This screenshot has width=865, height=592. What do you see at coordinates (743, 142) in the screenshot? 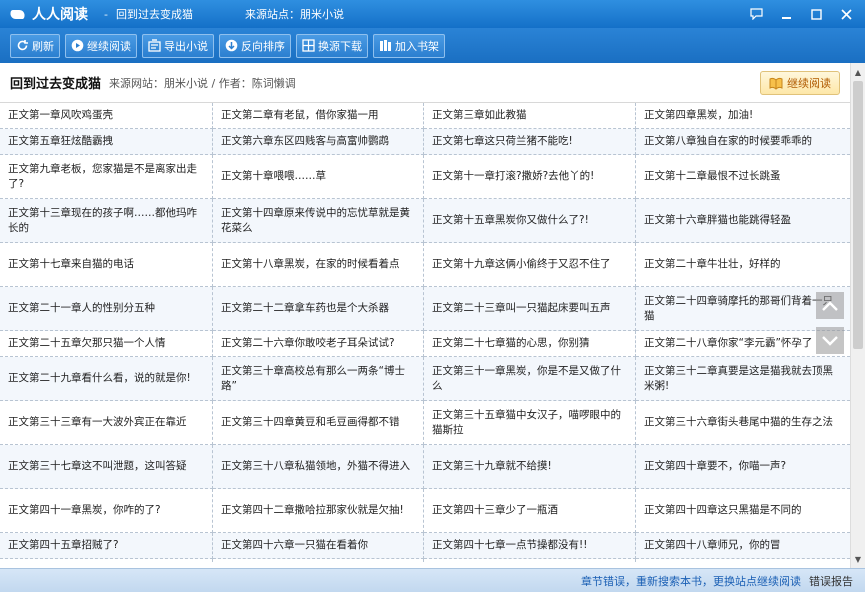
I see `chapter-link: 正文第八章独自在家的时候要乖乖的` at bounding box center [743, 142].